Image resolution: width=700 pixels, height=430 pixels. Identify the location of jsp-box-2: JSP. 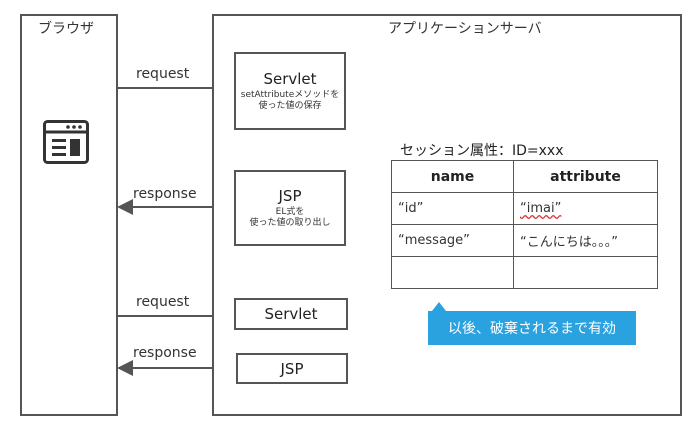
(292, 368).